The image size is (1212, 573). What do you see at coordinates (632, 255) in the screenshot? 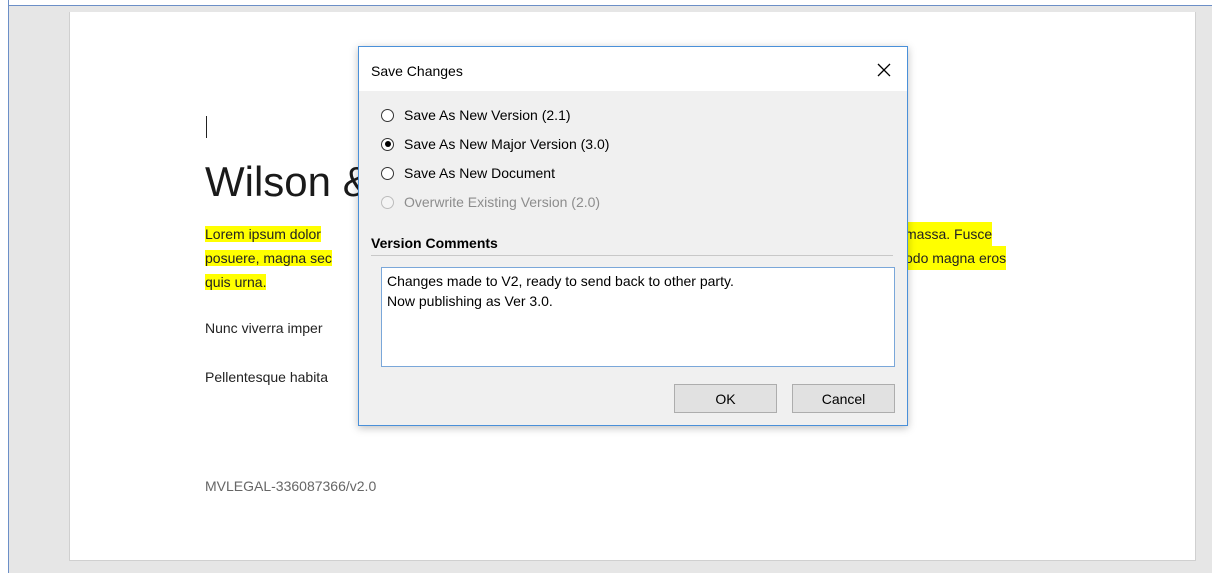
I see `section-divider` at bounding box center [632, 255].